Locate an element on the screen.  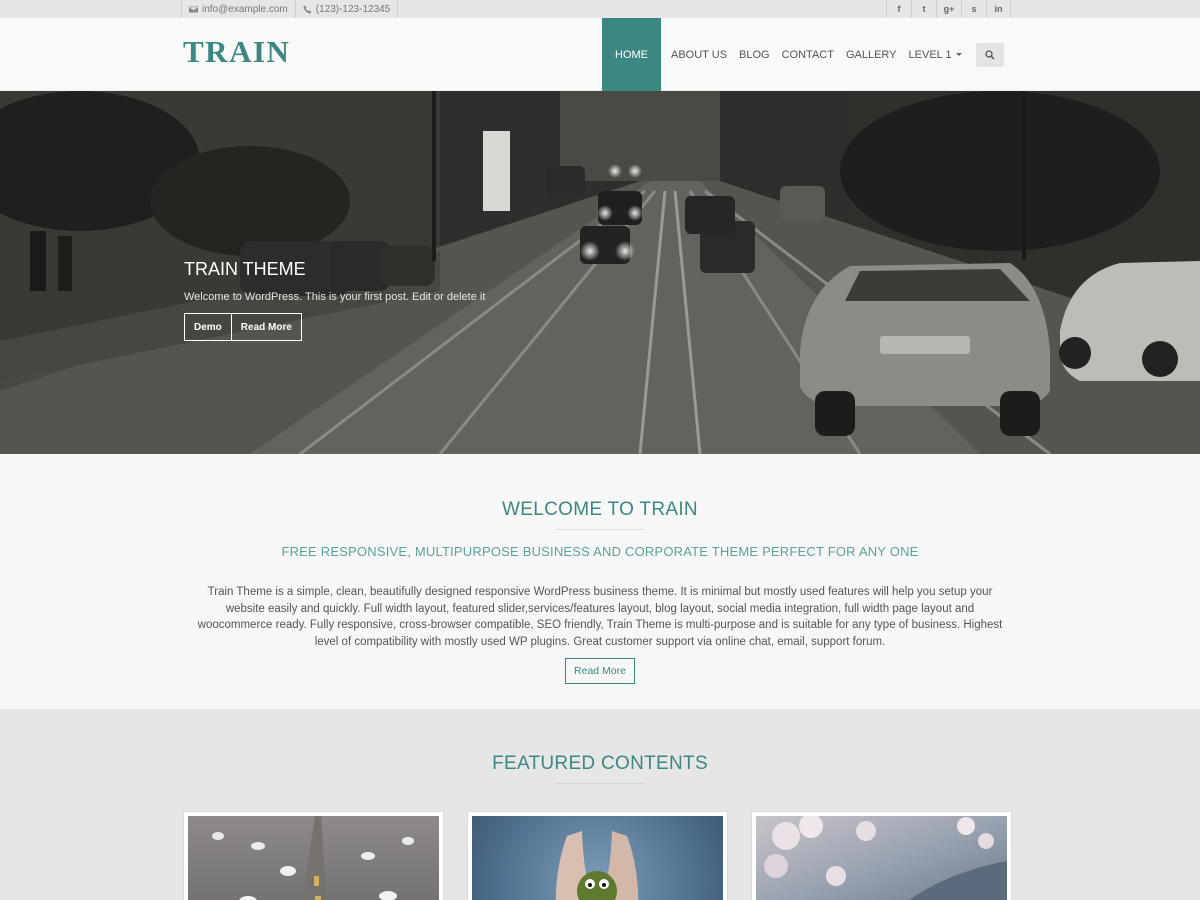
birds-illustration is located at coordinates (313, 858).